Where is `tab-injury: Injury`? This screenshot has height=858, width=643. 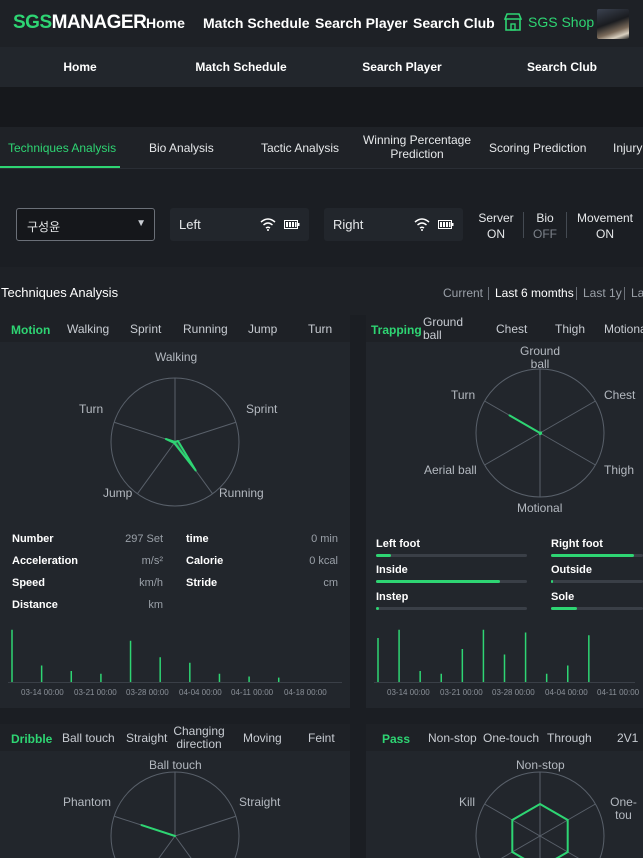 tab-injury: Injury is located at coordinates (627, 148).